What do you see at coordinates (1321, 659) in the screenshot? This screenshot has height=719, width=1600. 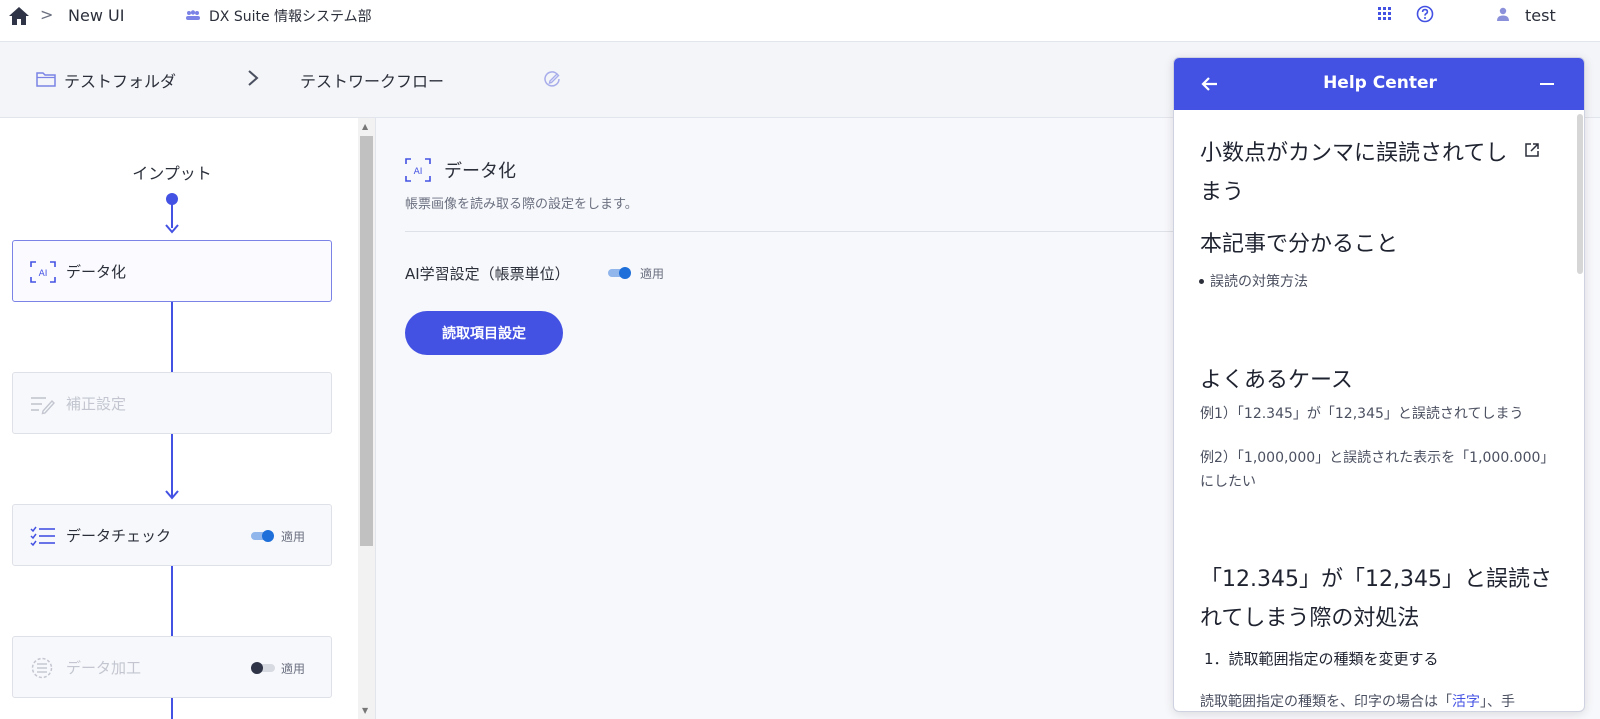 I see `subsection-title: 1．読取範囲指定の種類を変更する` at bounding box center [1321, 659].